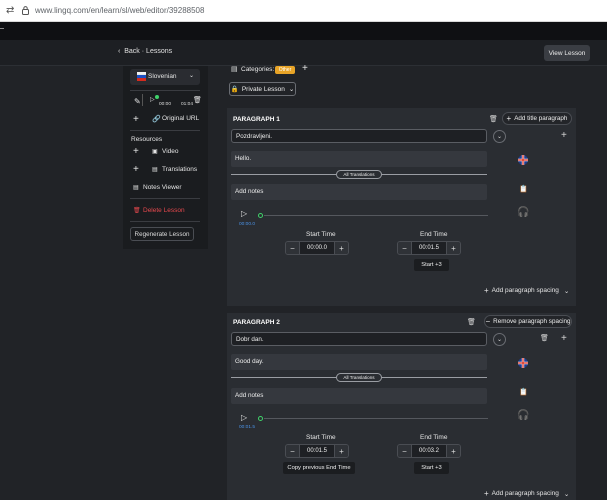  Describe the element at coordinates (155, 152) in the screenshot. I see `video-icon: ▣` at that location.